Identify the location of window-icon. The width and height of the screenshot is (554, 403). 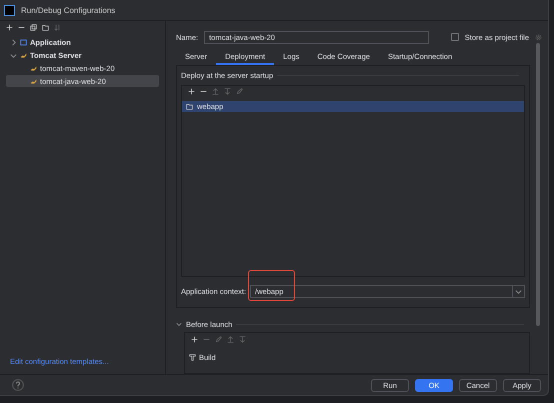
(23, 42).